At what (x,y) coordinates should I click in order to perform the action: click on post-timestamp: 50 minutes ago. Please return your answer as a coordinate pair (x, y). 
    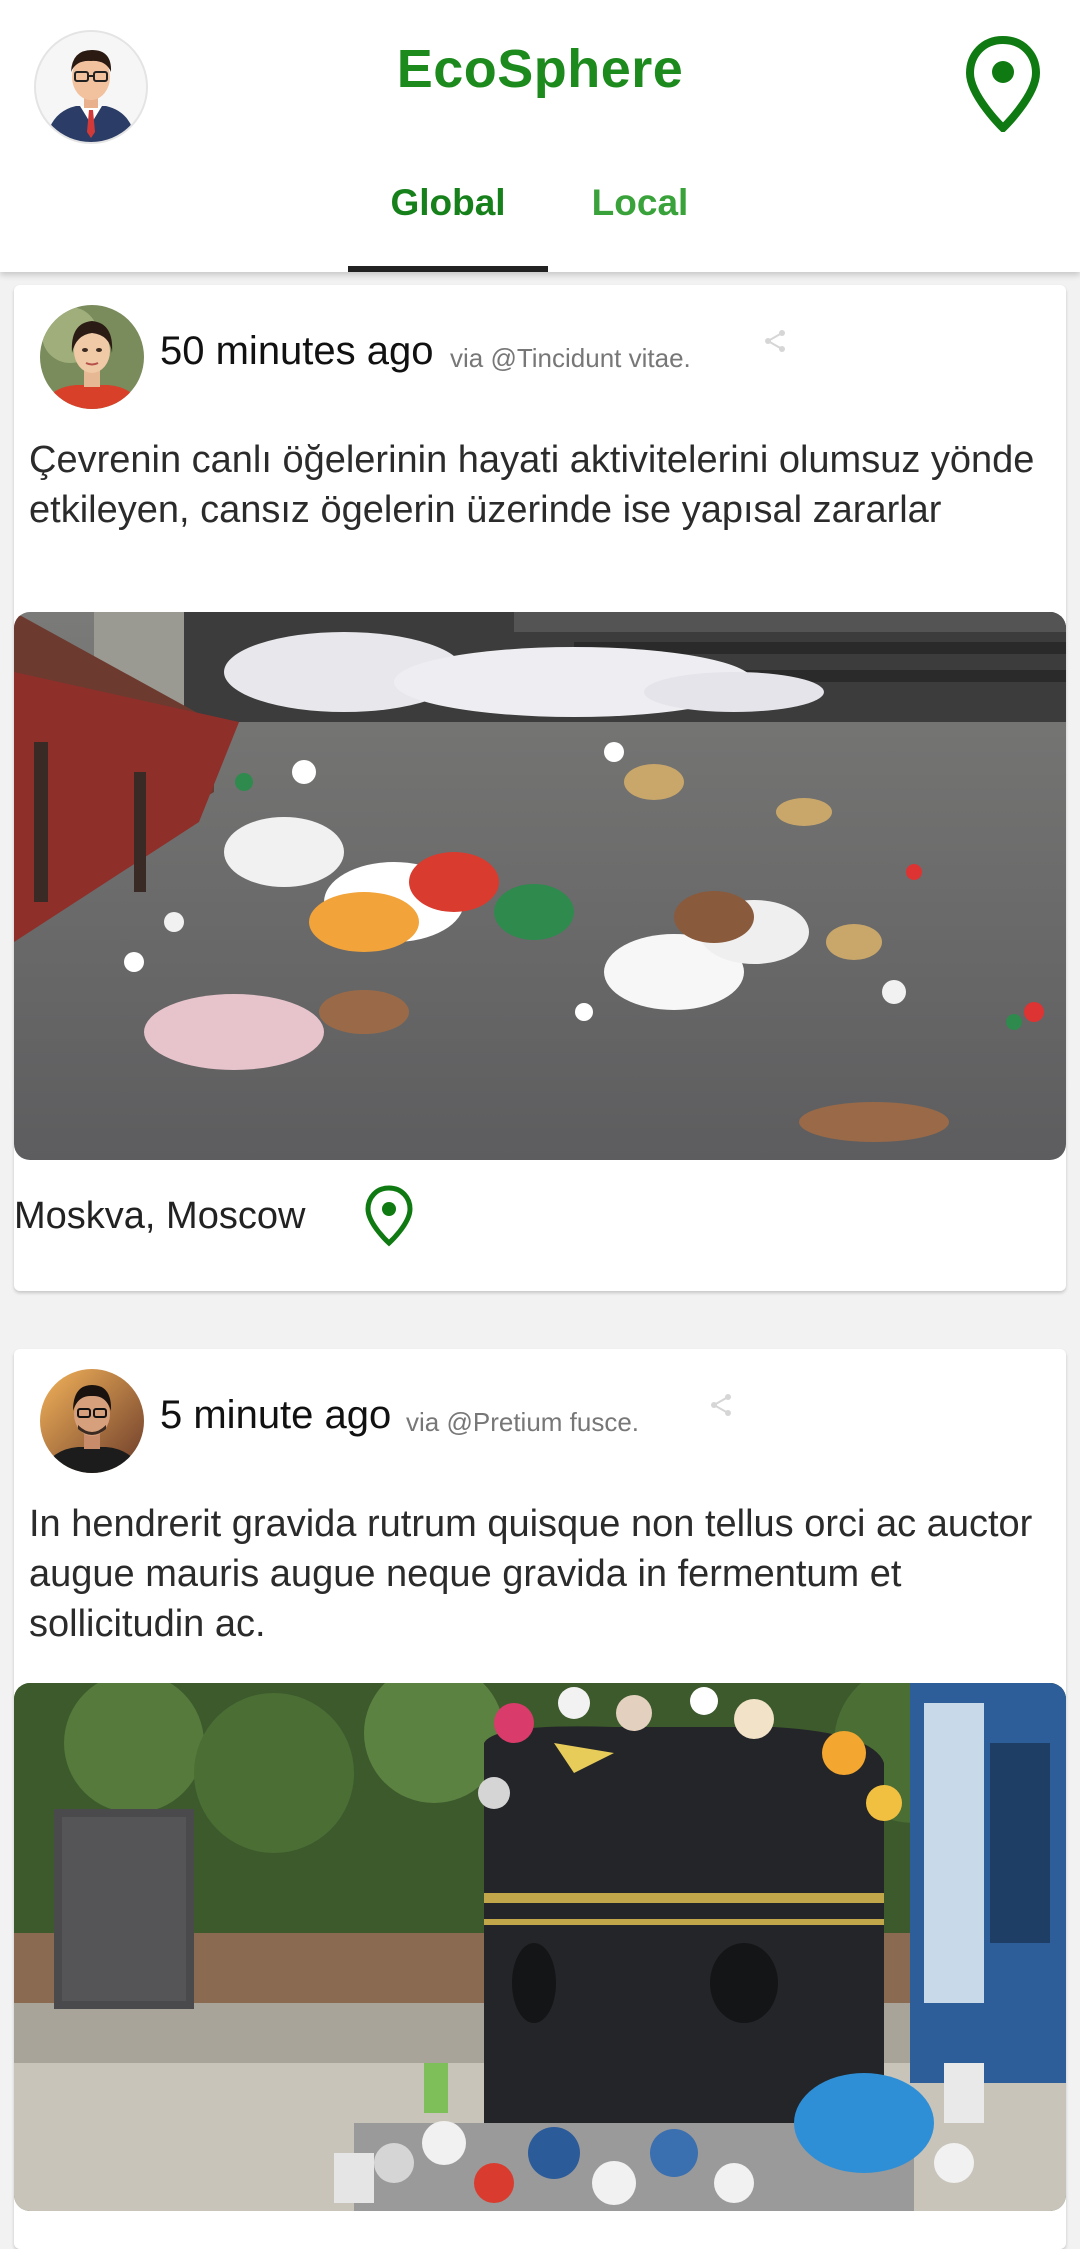
    Looking at the image, I should click on (297, 351).